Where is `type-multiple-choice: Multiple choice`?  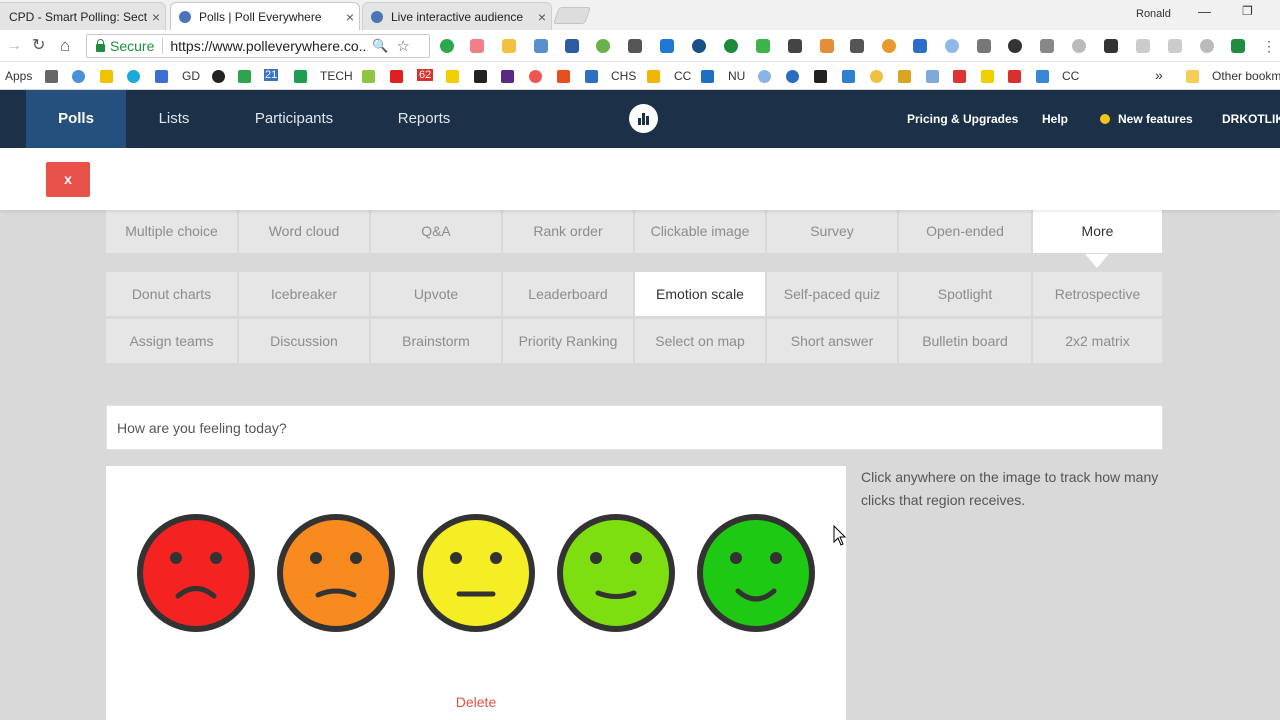 type-multiple-choice: Multiple choice is located at coordinates (171, 231).